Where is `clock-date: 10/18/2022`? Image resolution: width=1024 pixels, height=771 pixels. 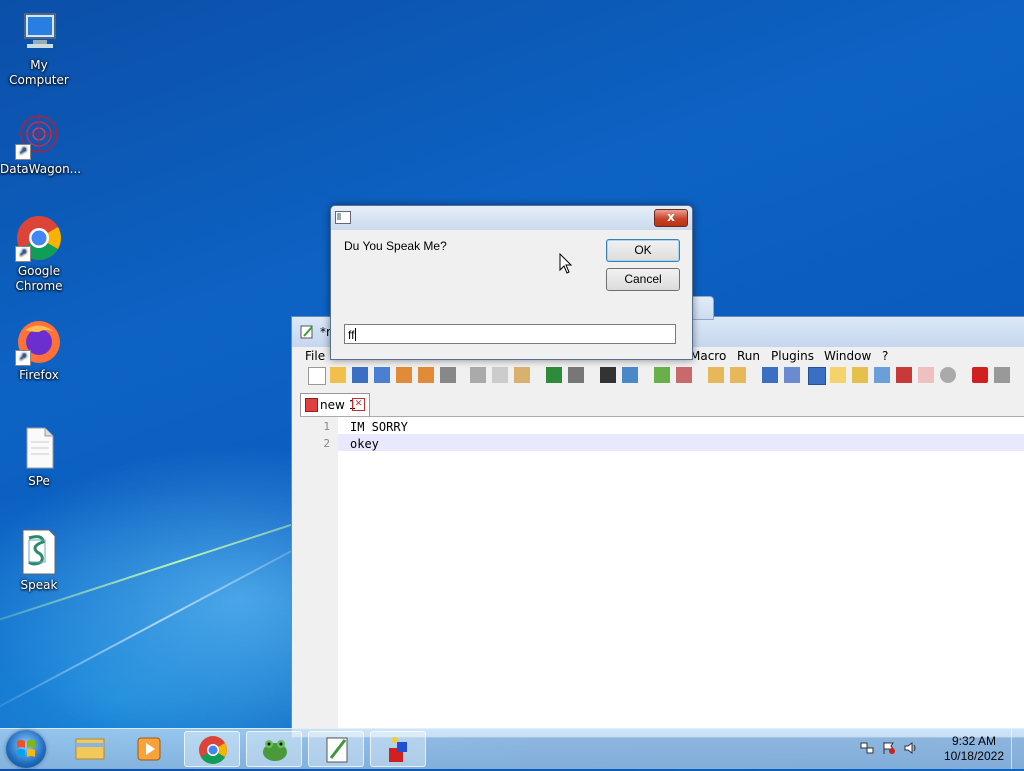 clock-date: 10/18/2022 is located at coordinates (973, 756).